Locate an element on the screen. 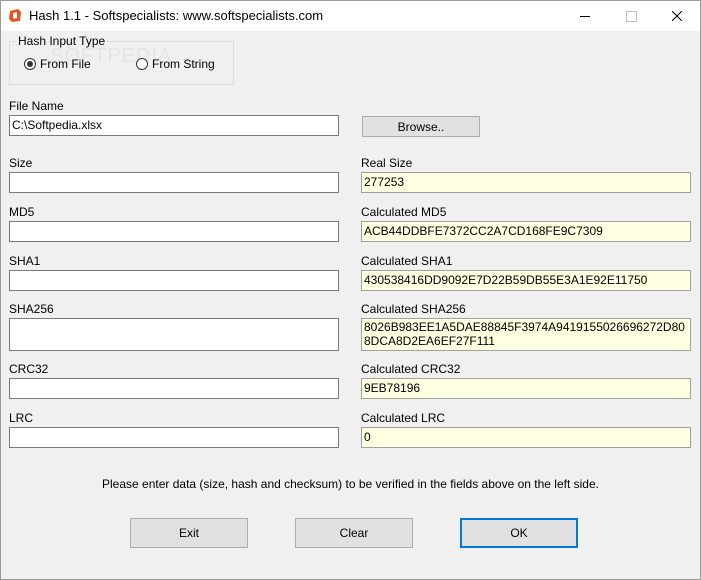 The height and width of the screenshot is (580, 701). calculated-crc32-label: Calculated CRC32 is located at coordinates (411, 369).